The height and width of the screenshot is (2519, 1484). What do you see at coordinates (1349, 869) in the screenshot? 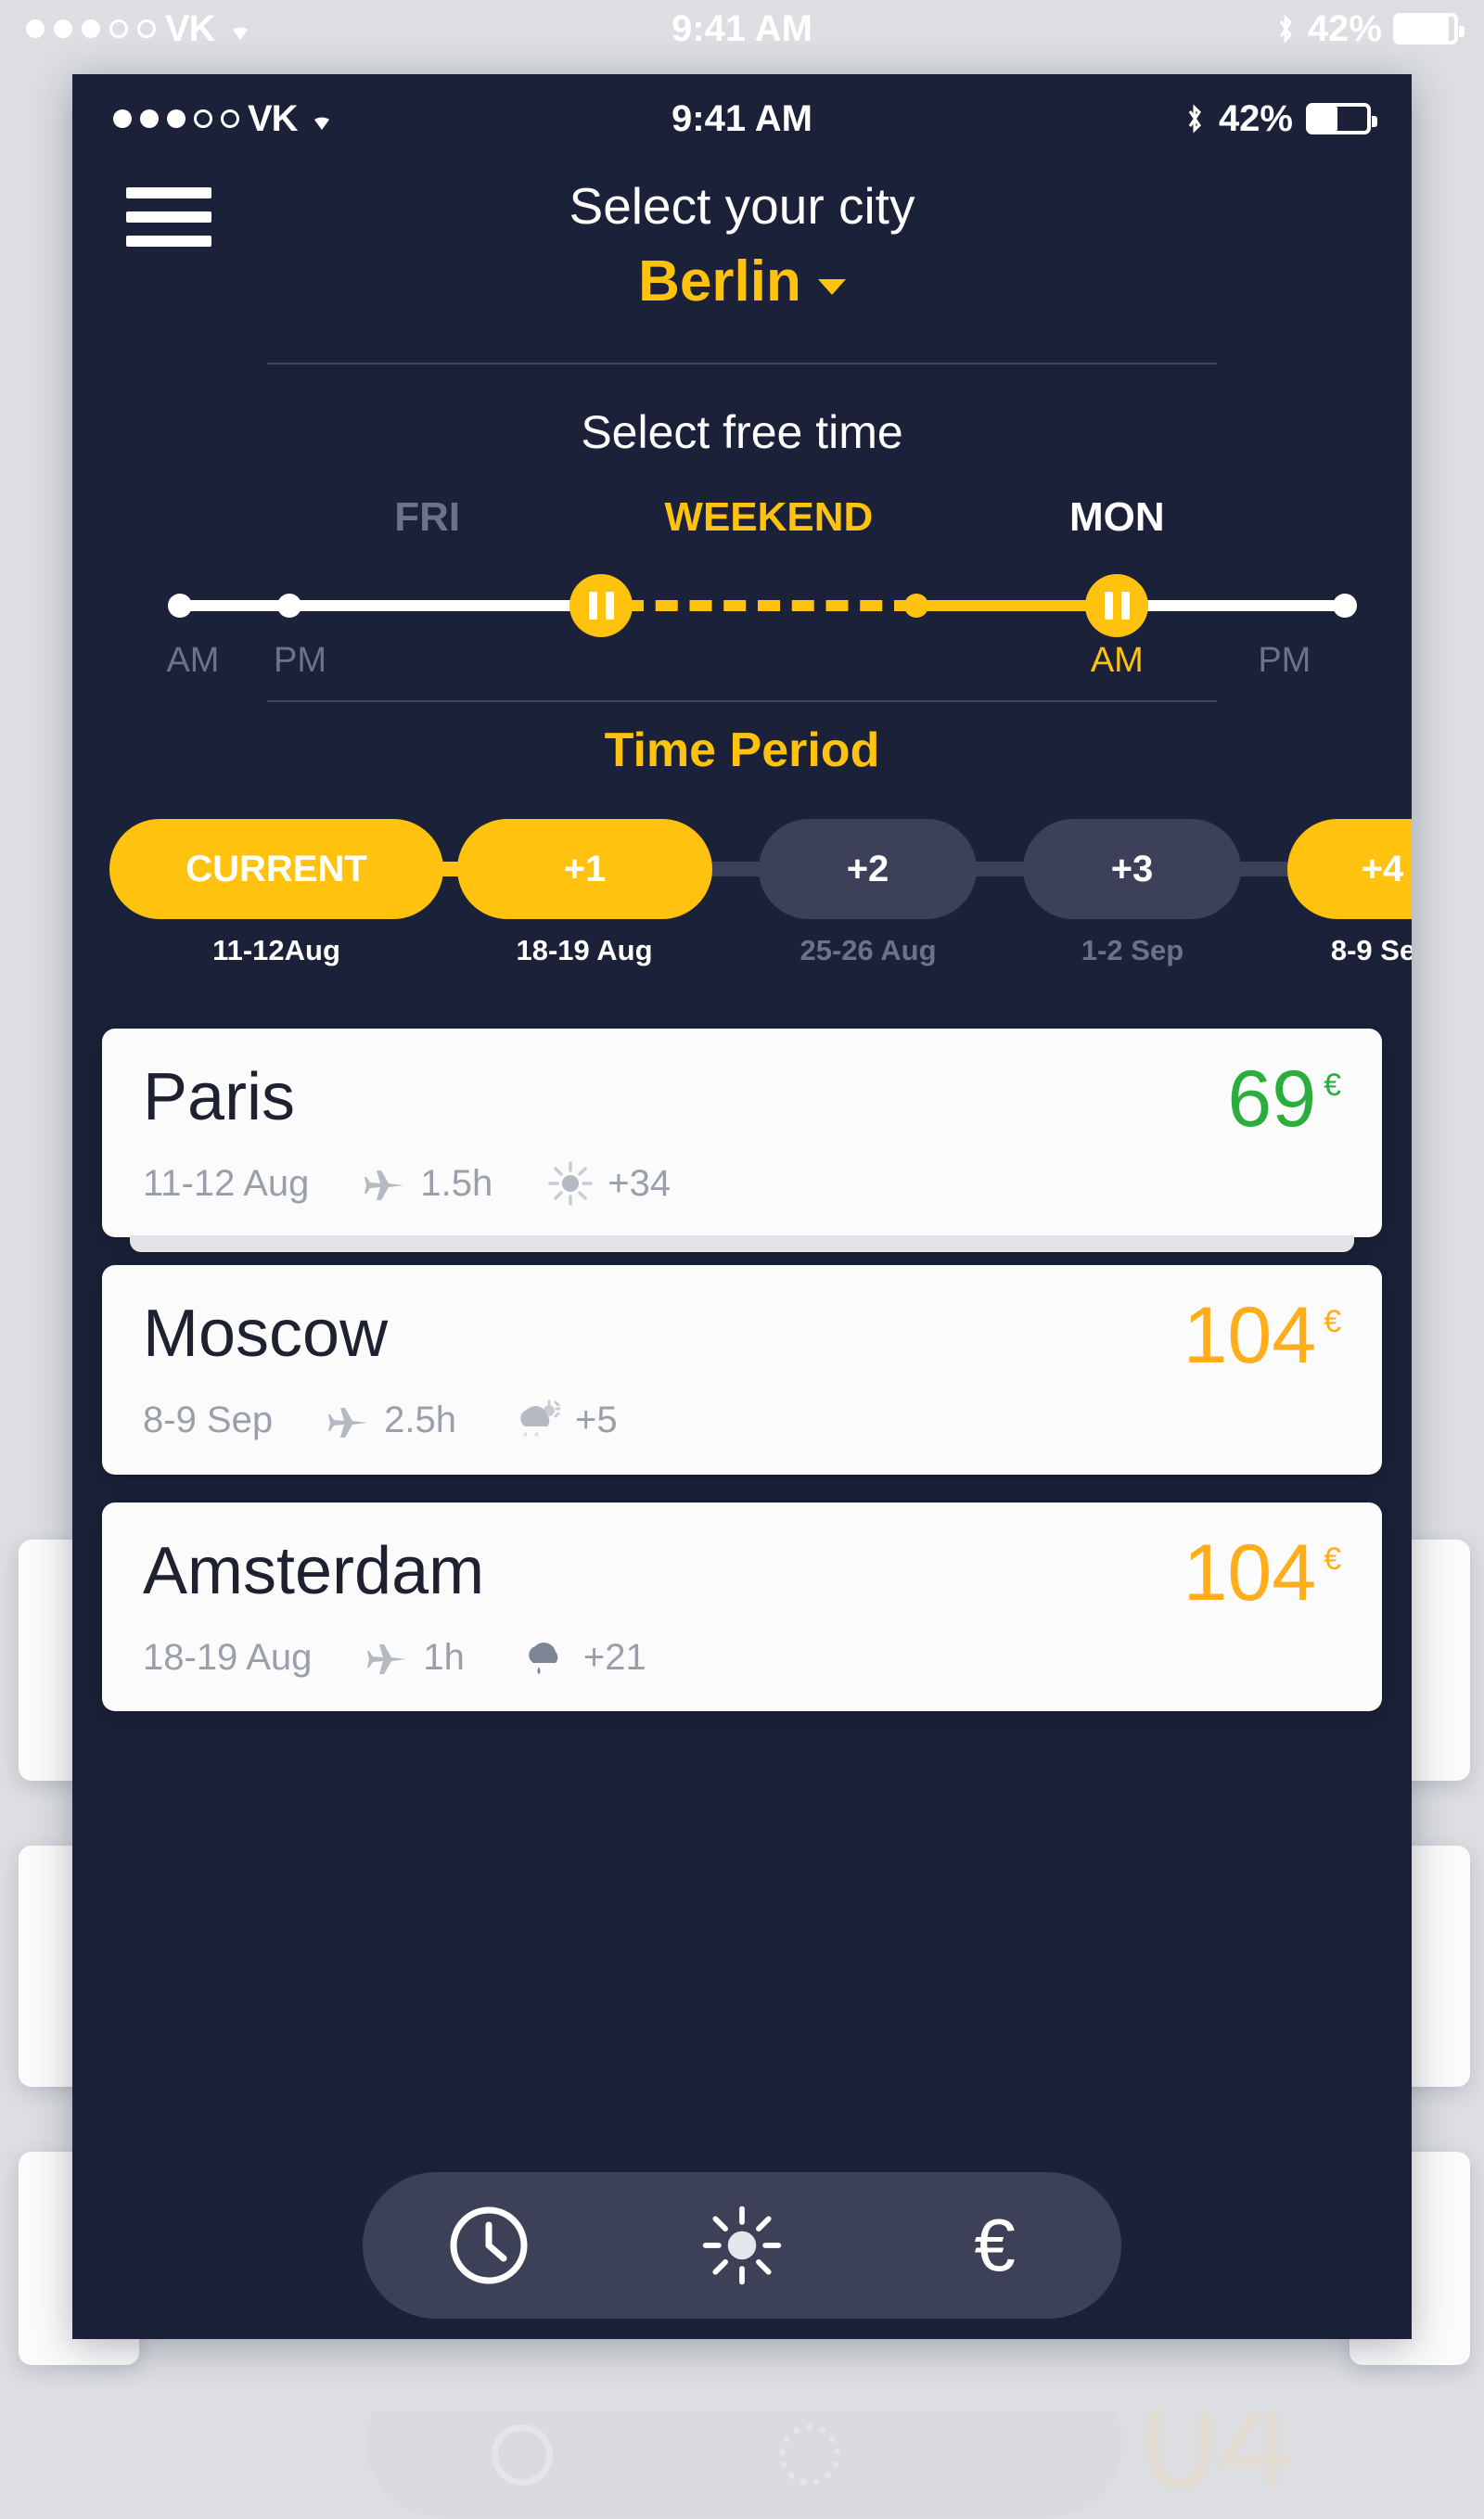
I see `time-period-pill-plus4: +4` at bounding box center [1349, 869].